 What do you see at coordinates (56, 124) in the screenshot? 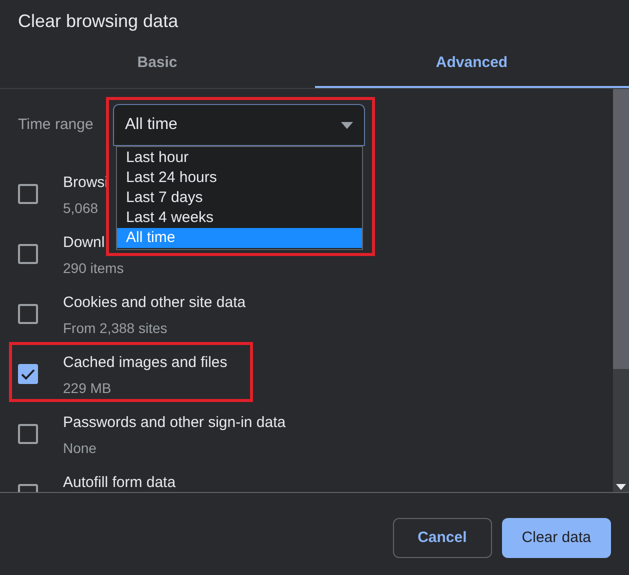
I see `time-range-label: Time range` at bounding box center [56, 124].